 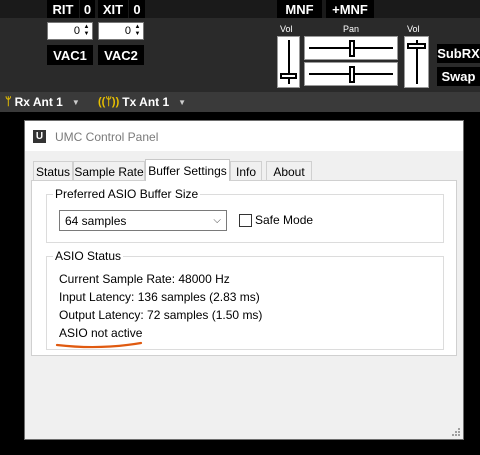 What do you see at coordinates (286, 29) in the screenshot?
I see `vol-left-label: Vol` at bounding box center [286, 29].